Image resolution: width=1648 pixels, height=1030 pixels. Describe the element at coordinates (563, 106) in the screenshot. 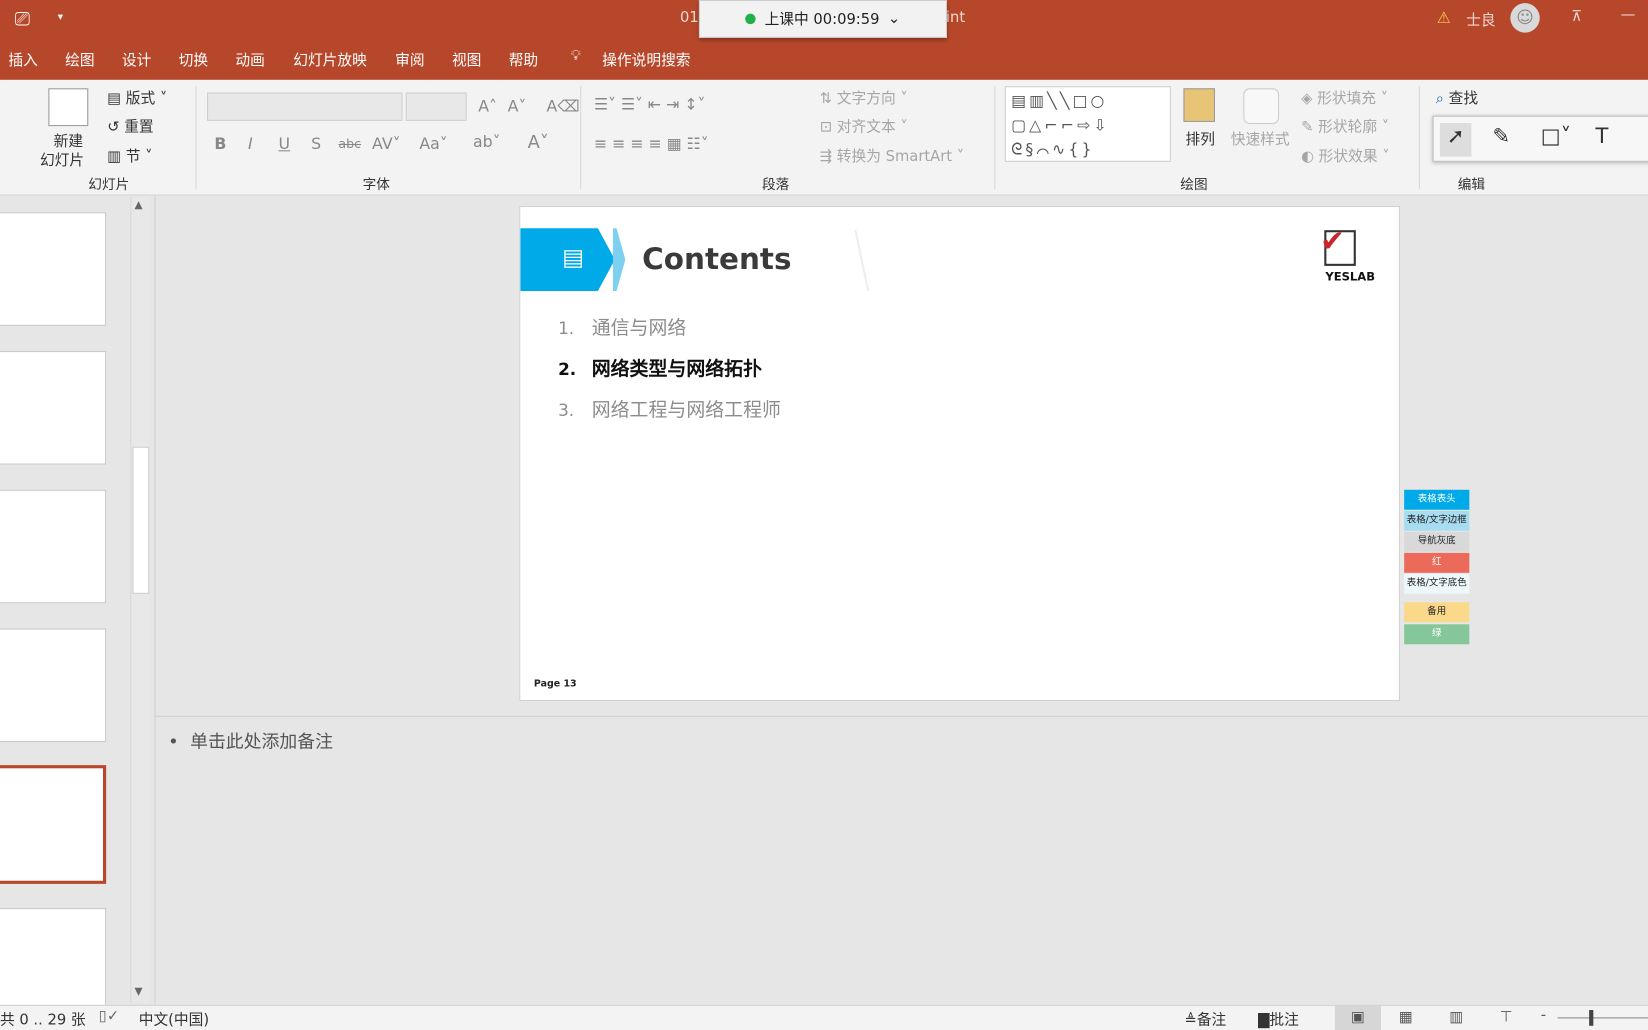

I see `clear-format-icon: A⌫` at that location.